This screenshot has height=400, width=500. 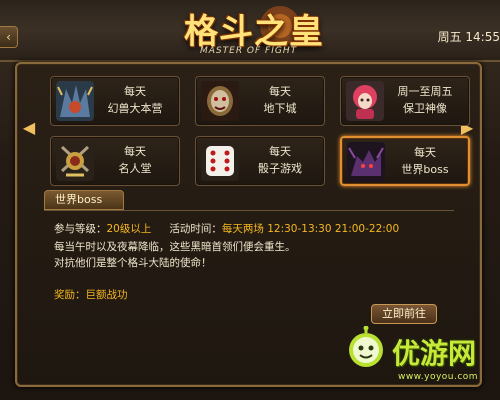 What do you see at coordinates (366, 162) in the screenshot?
I see `world-boss-icon` at bounding box center [366, 162].